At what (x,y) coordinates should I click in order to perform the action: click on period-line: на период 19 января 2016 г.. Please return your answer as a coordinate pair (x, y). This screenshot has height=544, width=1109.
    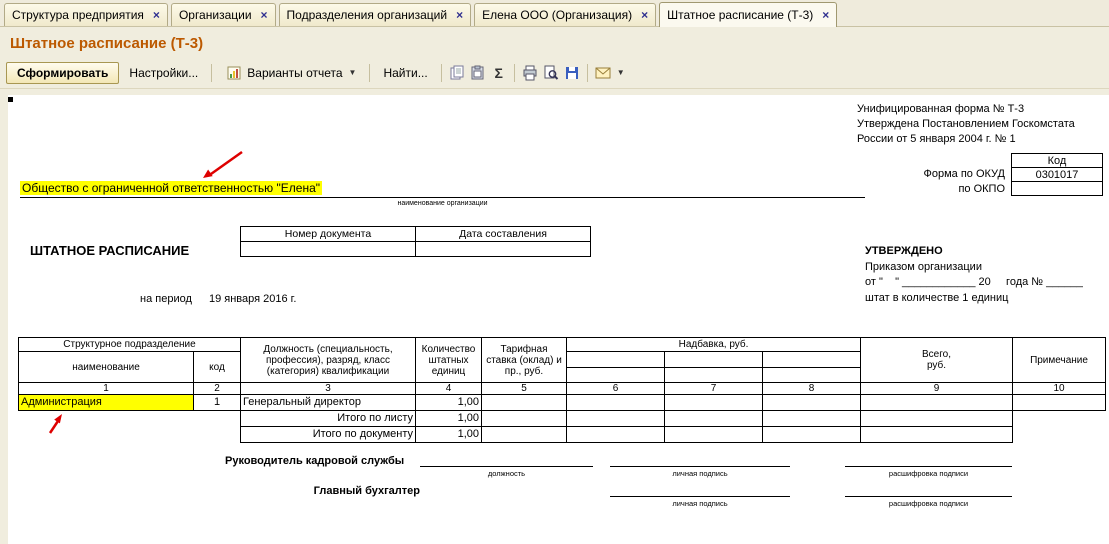
    Looking at the image, I should click on (218, 299).